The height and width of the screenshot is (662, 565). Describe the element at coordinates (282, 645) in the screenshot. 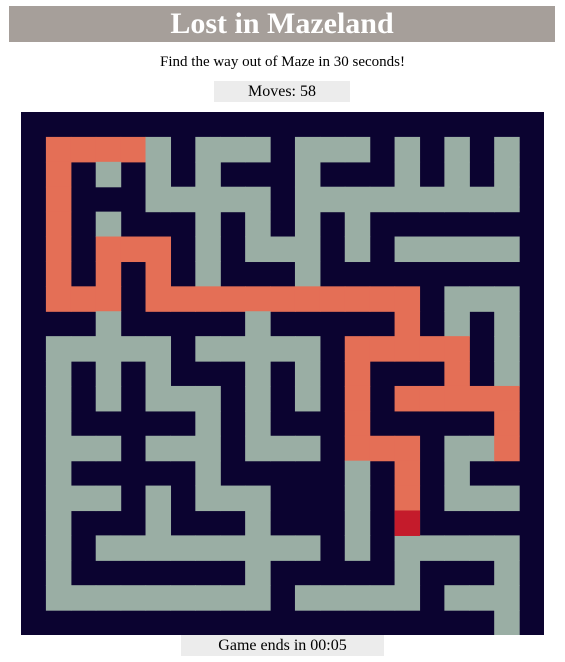

I see `countdown-timer: Game ends in 00:05` at that location.